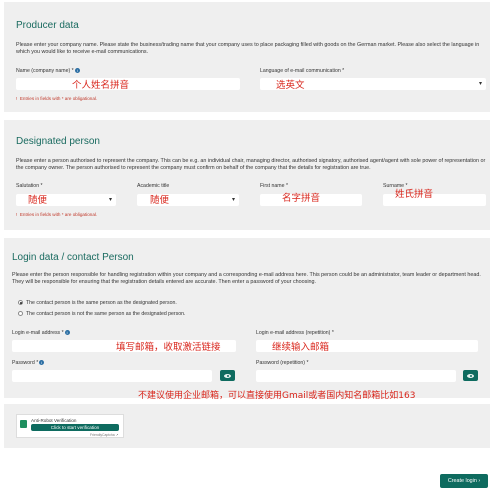 Image resolution: width=499 pixels, height=502 pixels. What do you see at coordinates (38, 200) in the screenshot?
I see `salutation-annotation: 随便` at bounding box center [38, 200].